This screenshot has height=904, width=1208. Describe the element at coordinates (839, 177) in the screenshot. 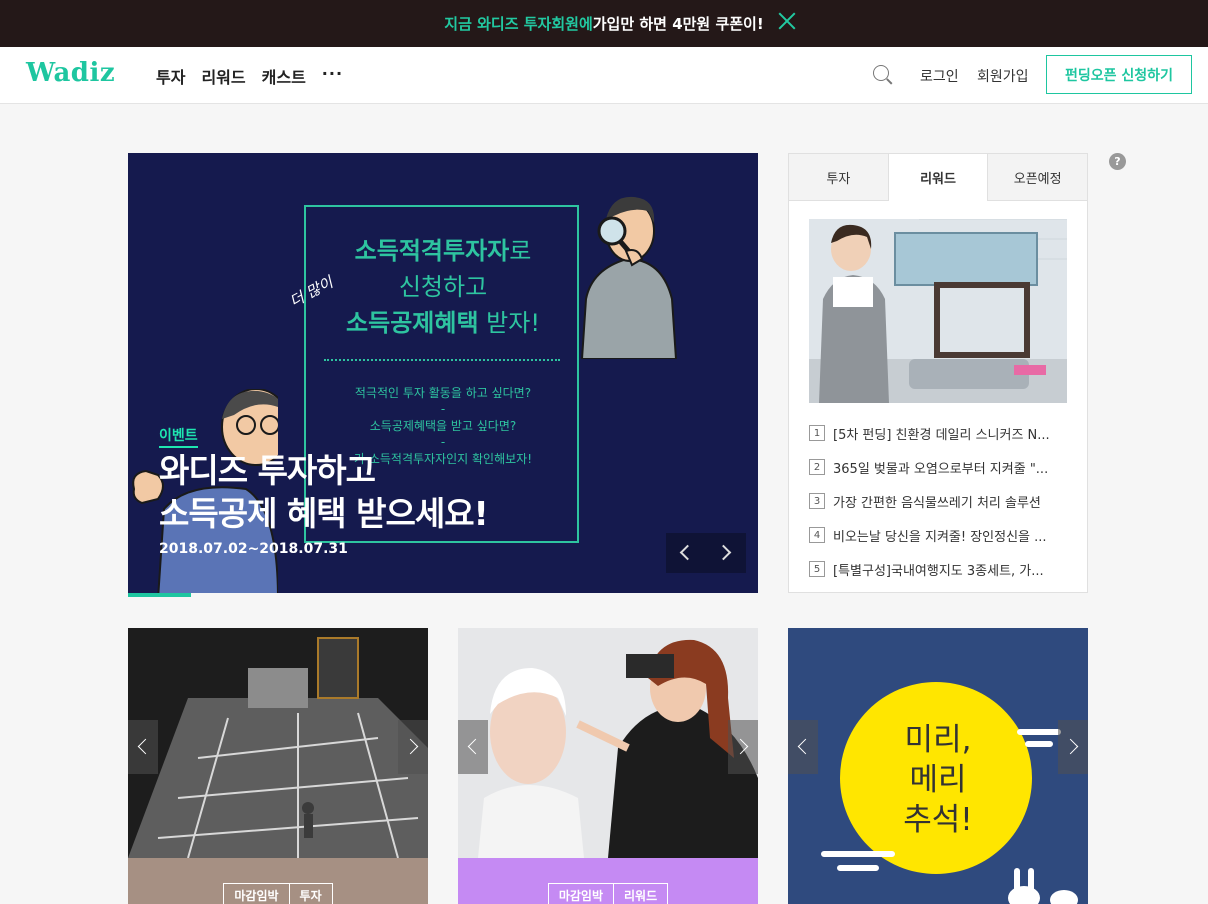

I see `tab-invest: 투자` at that location.